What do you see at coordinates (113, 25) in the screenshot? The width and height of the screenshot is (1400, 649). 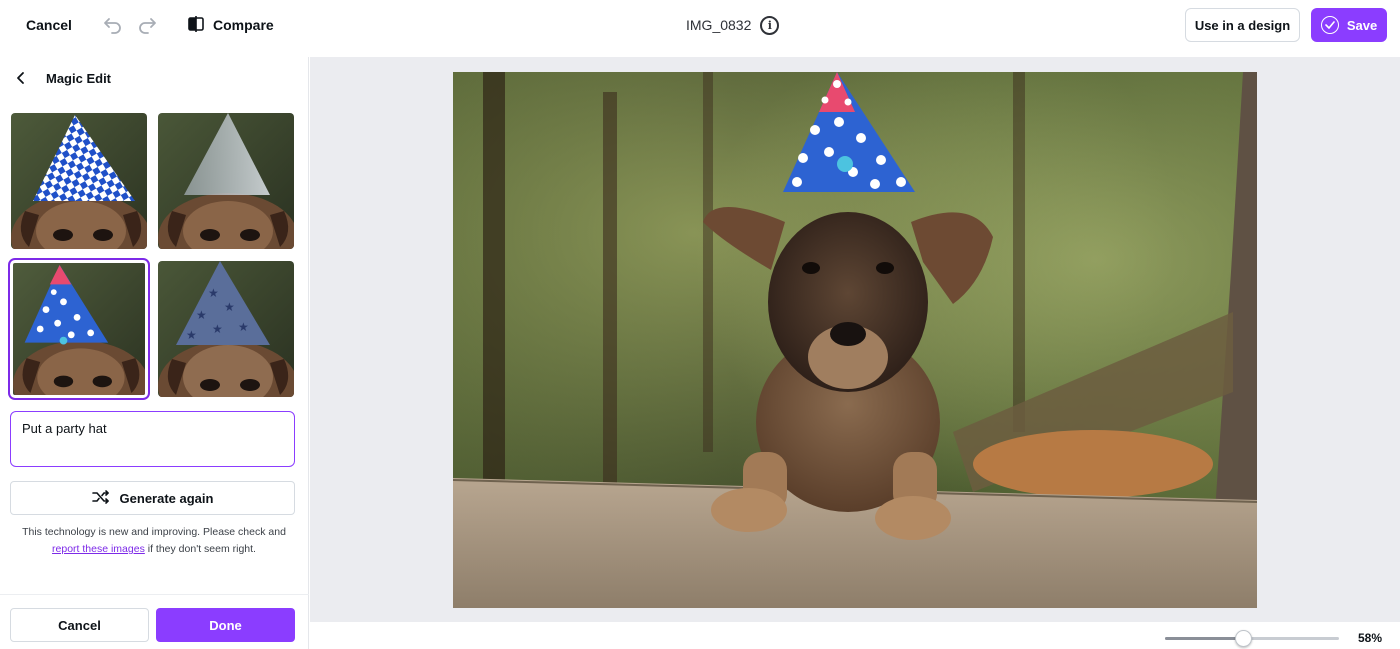 I see `undo-icon` at bounding box center [113, 25].